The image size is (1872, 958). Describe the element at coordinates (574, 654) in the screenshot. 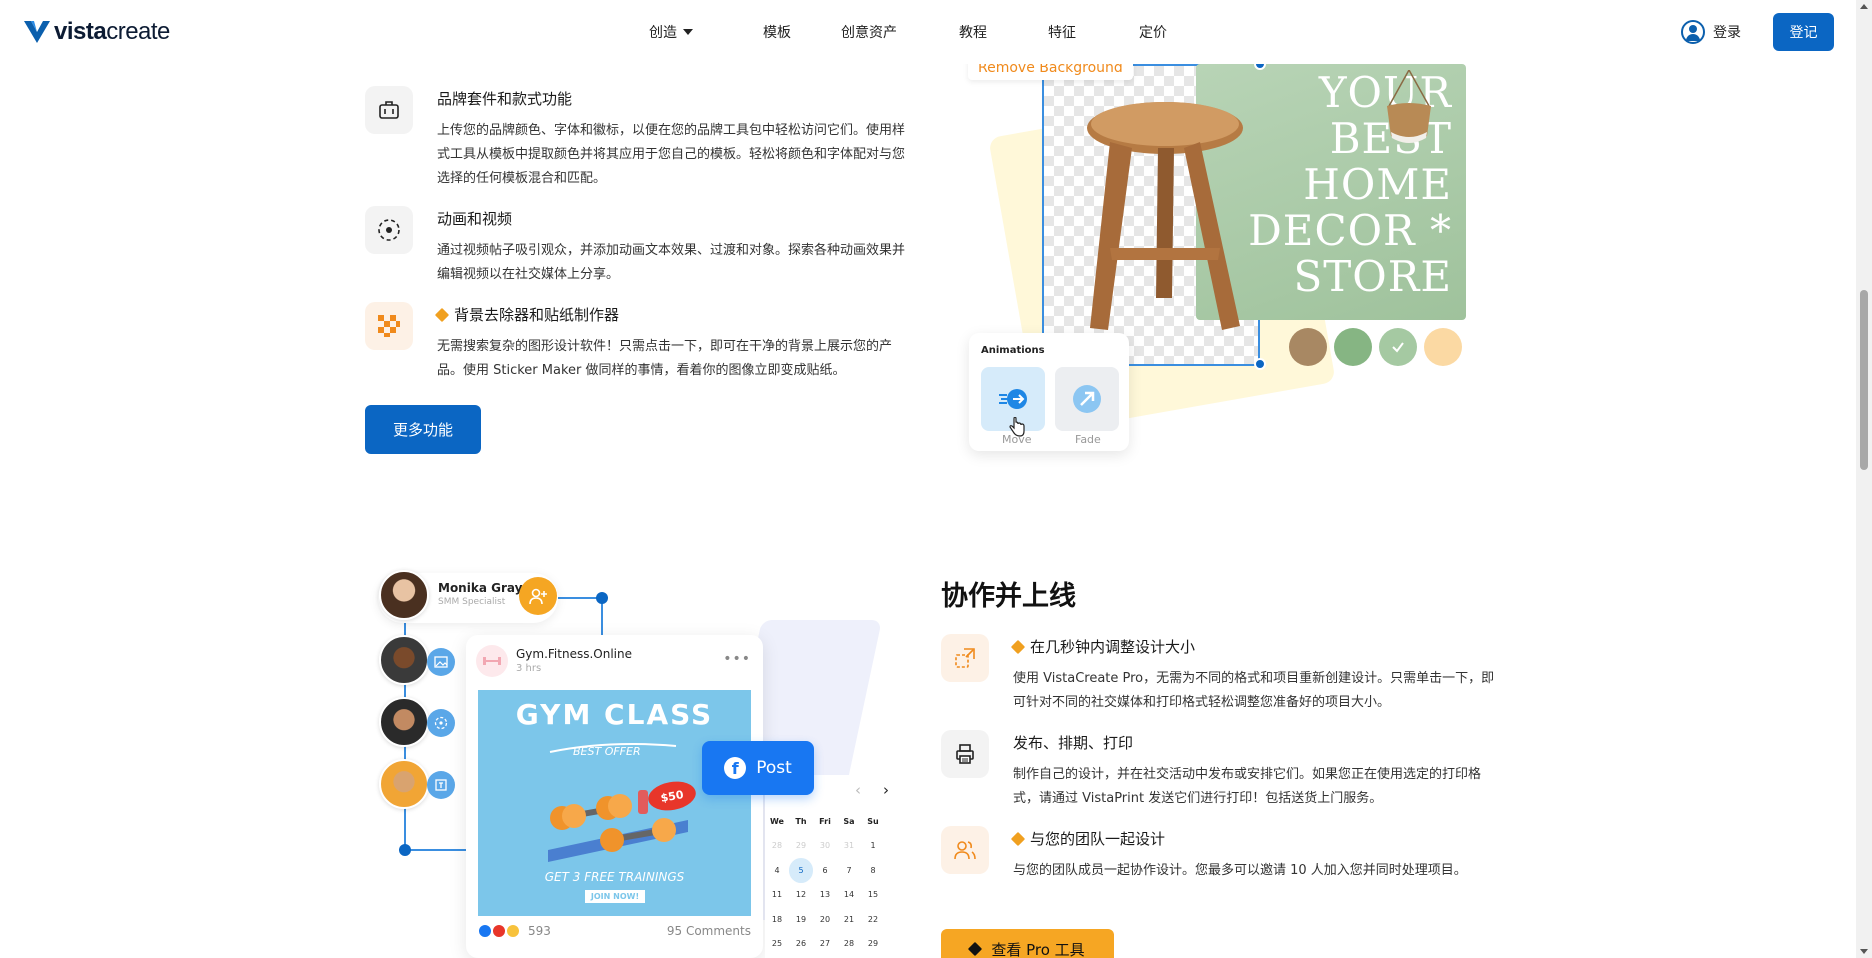

I see `post-account-name: Gym.Fitness.Online` at that location.